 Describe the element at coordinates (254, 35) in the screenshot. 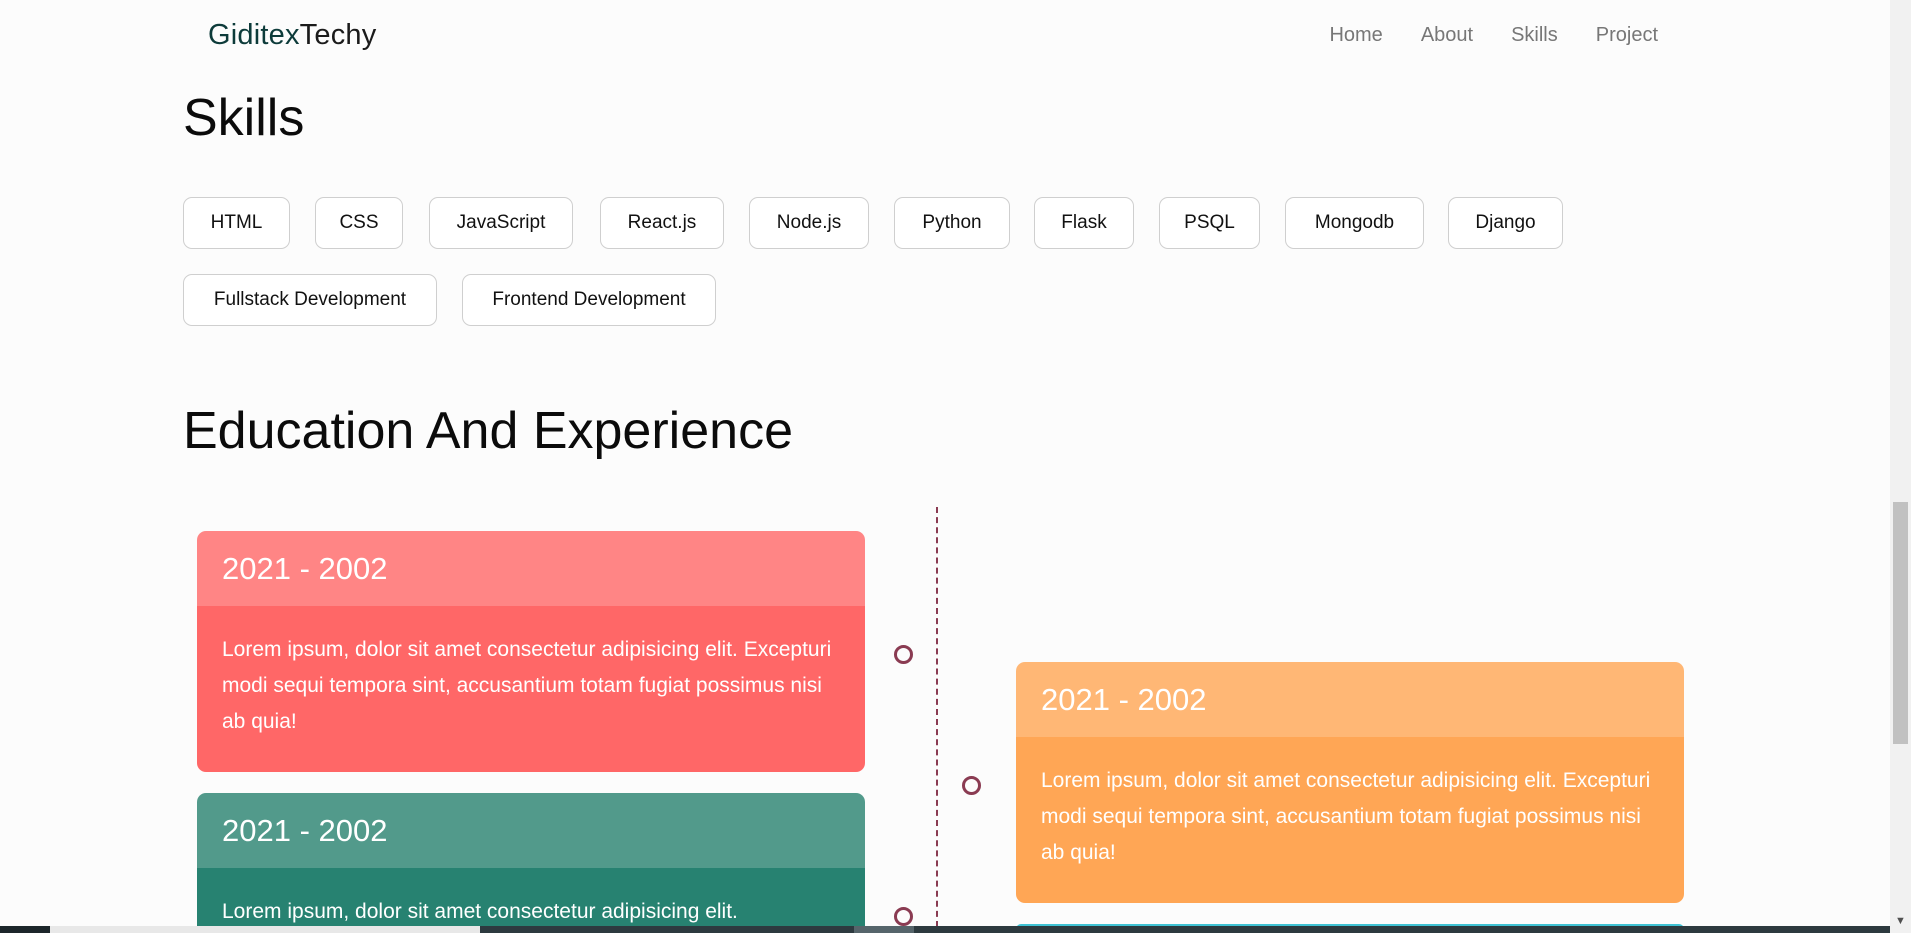

I see `brand-part-1: Giditex` at that location.